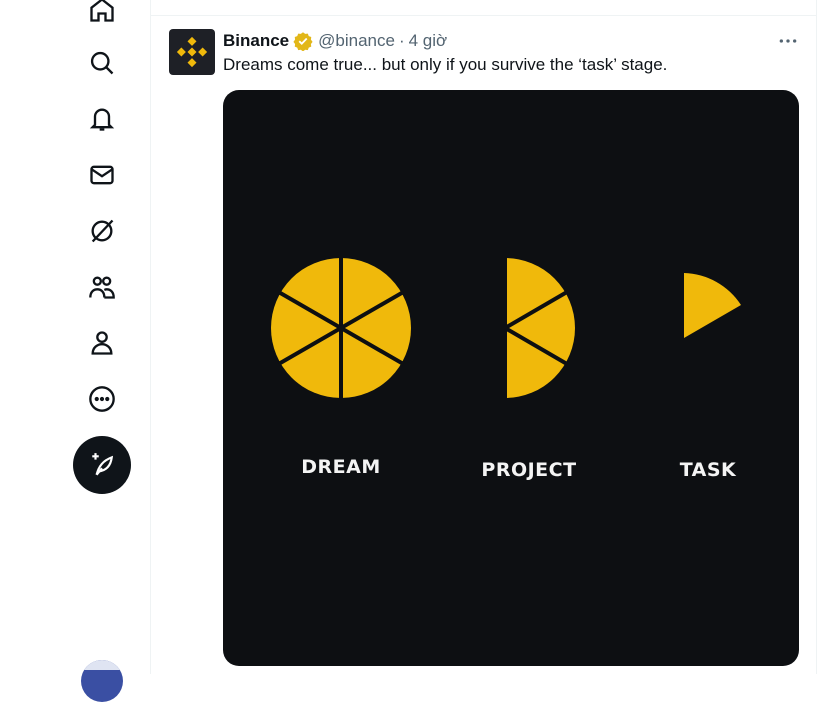 This screenshot has width=820, height=702. I want to click on search-icon, so click(102, 63).